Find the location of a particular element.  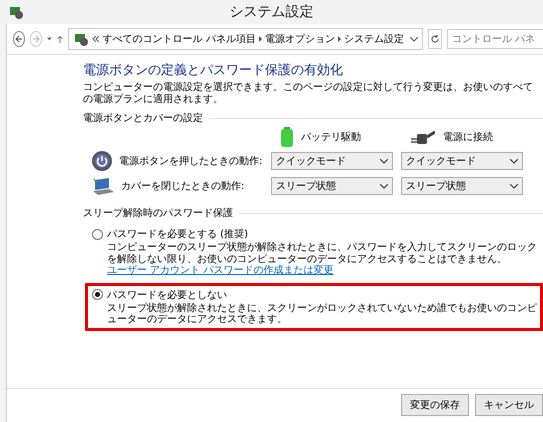

setting-label: カバーを閉じたときの動作: is located at coordinates (182, 186).